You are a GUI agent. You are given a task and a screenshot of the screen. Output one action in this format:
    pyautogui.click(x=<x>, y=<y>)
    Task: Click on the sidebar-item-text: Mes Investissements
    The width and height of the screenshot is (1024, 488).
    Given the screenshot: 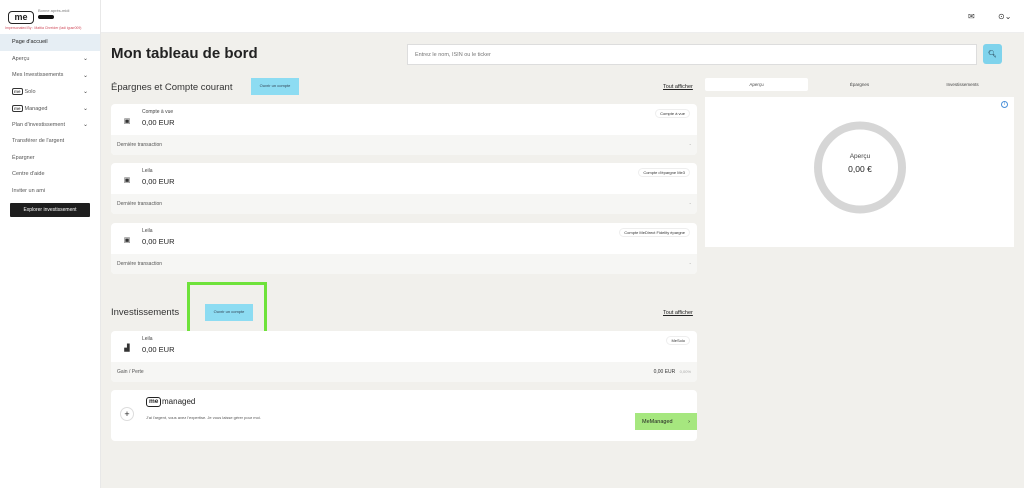 What is the action you would take?
    pyautogui.click(x=38, y=75)
    